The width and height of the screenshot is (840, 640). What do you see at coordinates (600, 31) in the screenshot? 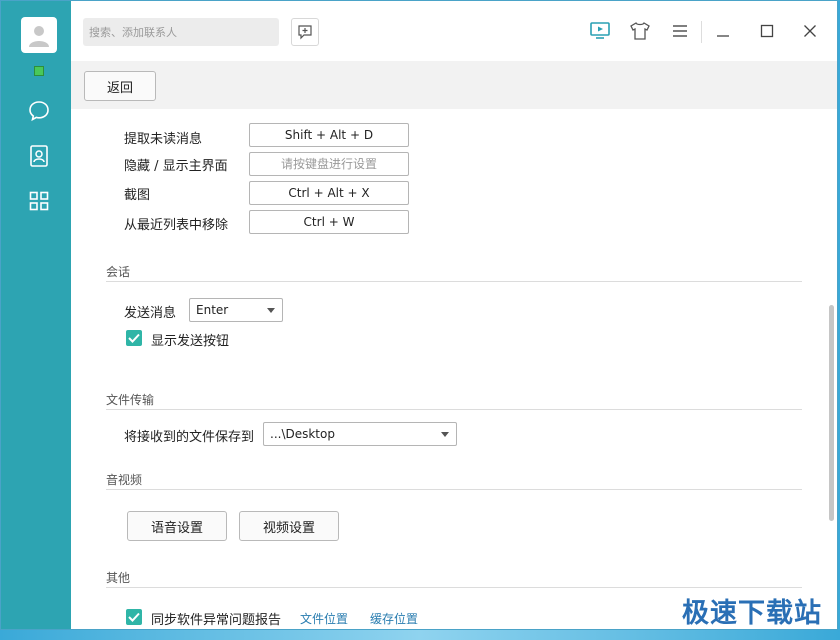
I see `live-screen-icon` at bounding box center [600, 31].